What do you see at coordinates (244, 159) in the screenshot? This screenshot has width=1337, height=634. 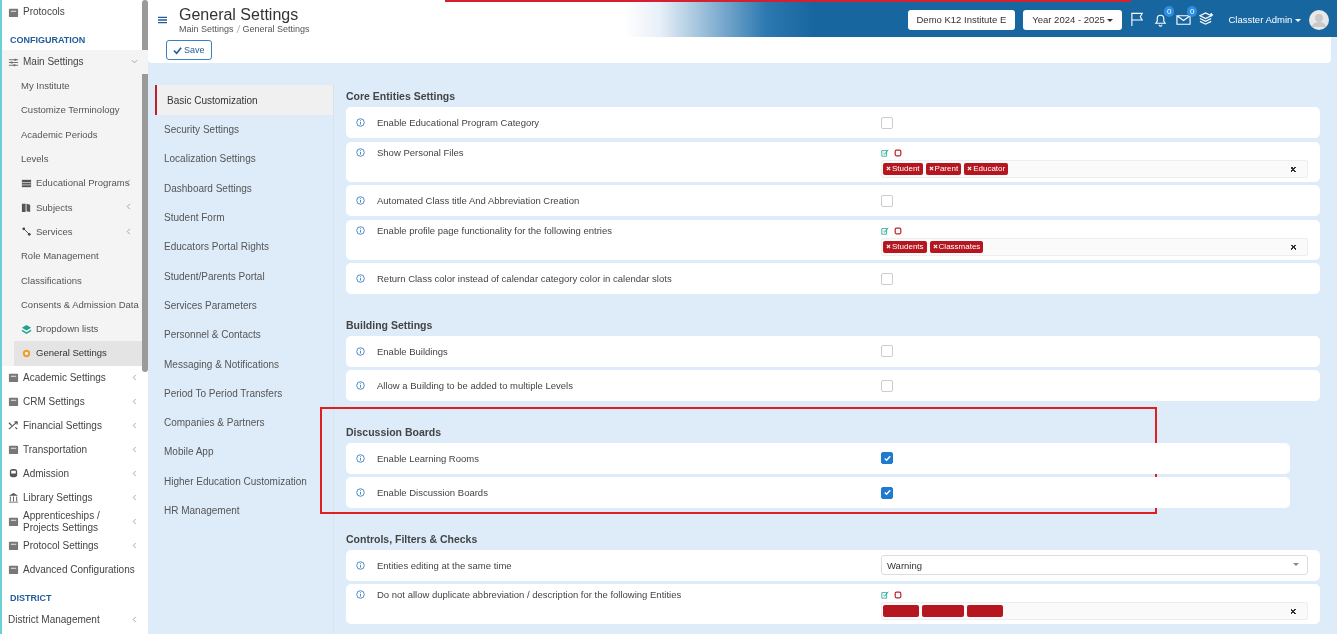 I see `settings-tab: Localization Settings` at bounding box center [244, 159].